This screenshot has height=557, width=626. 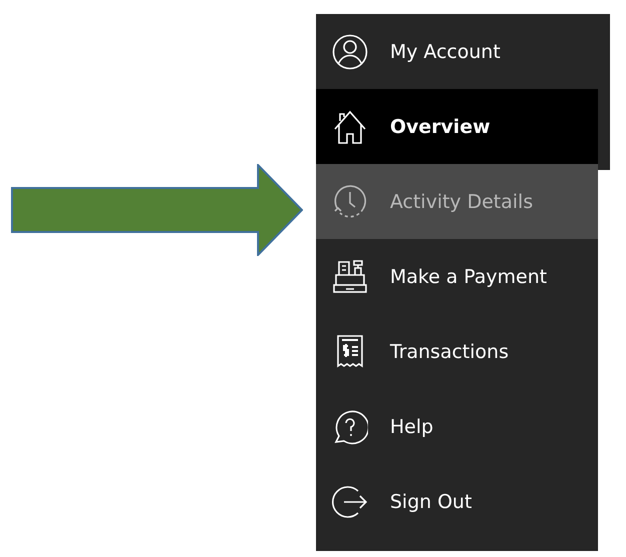 I want to click on menu-item: Transactions, so click(x=457, y=351).